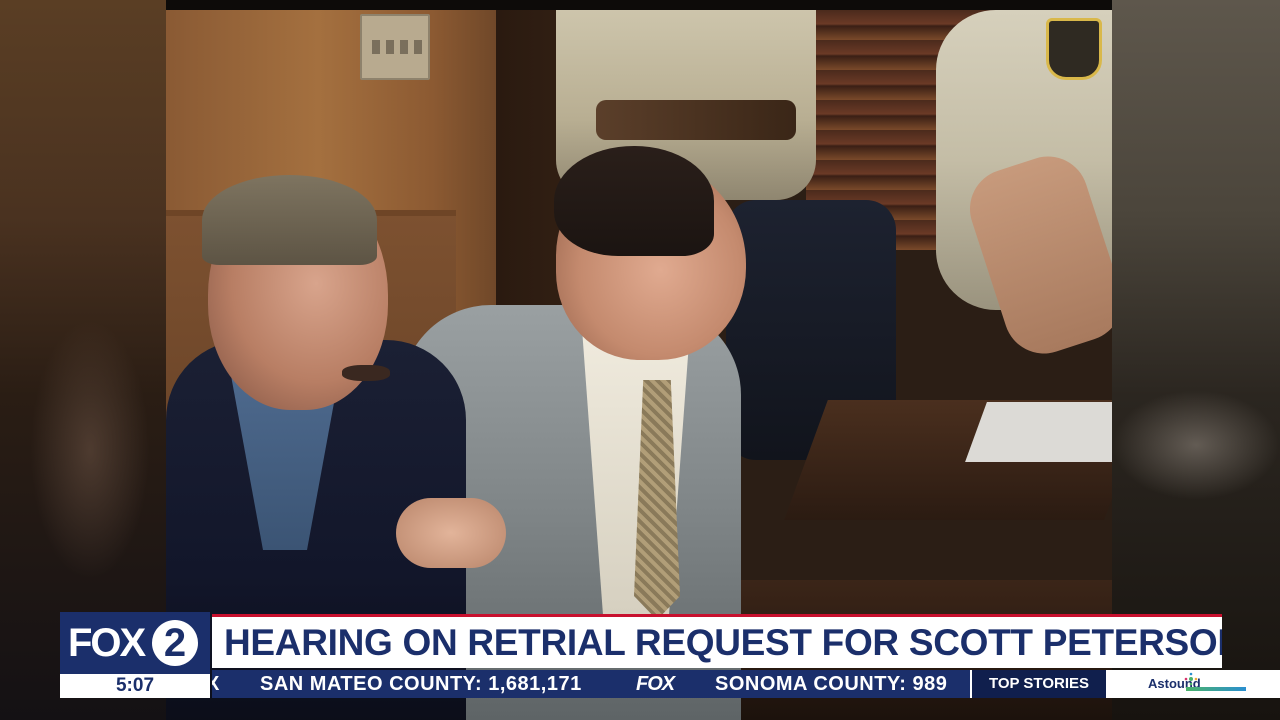 The height and width of the screenshot is (720, 1280). What do you see at coordinates (1216, 689) in the screenshot?
I see `sponsor-underline` at bounding box center [1216, 689].